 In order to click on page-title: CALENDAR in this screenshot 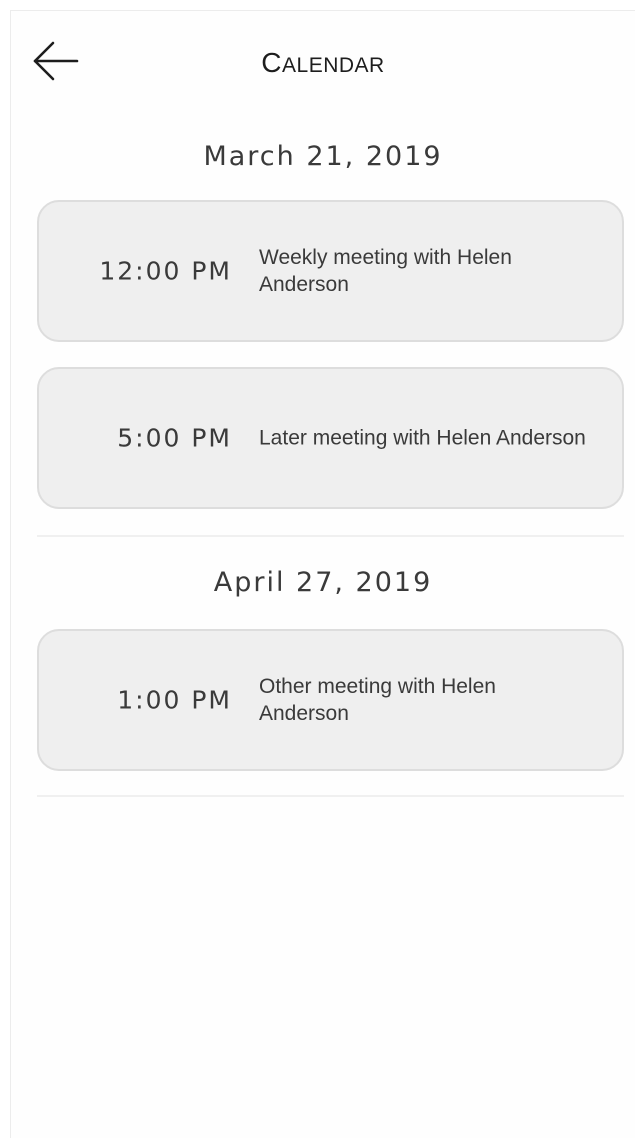, I will do `click(323, 63)`.